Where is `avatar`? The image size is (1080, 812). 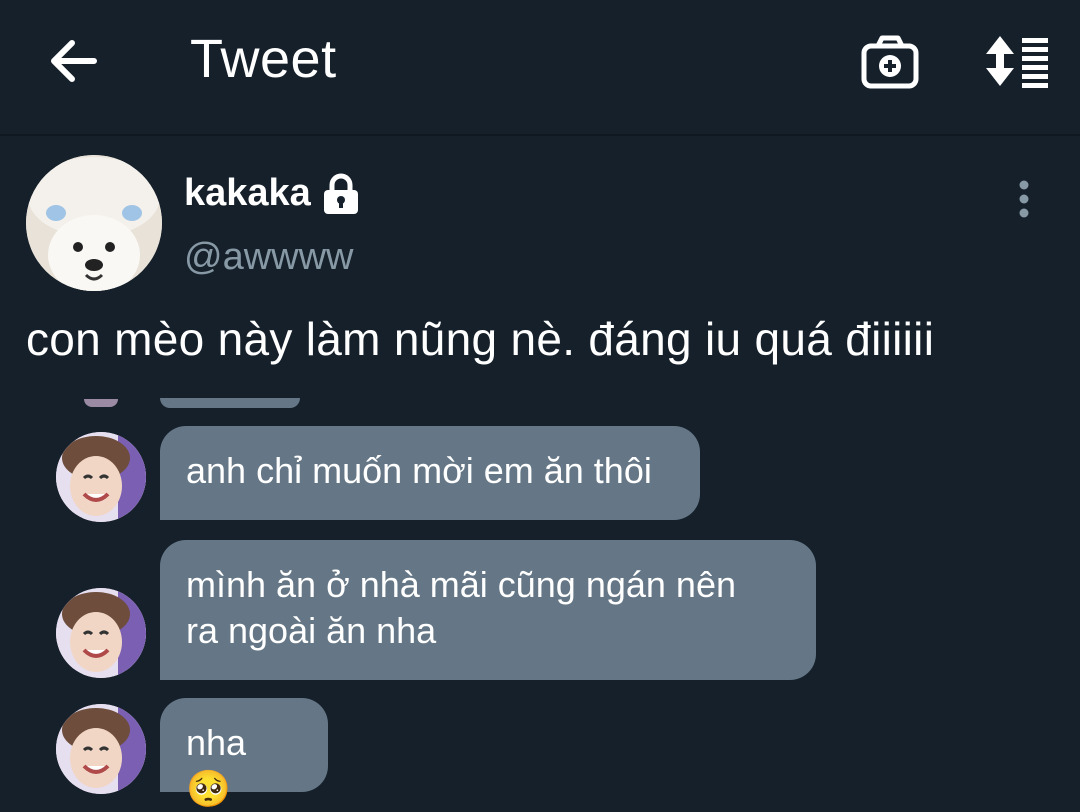 avatar is located at coordinates (94, 223).